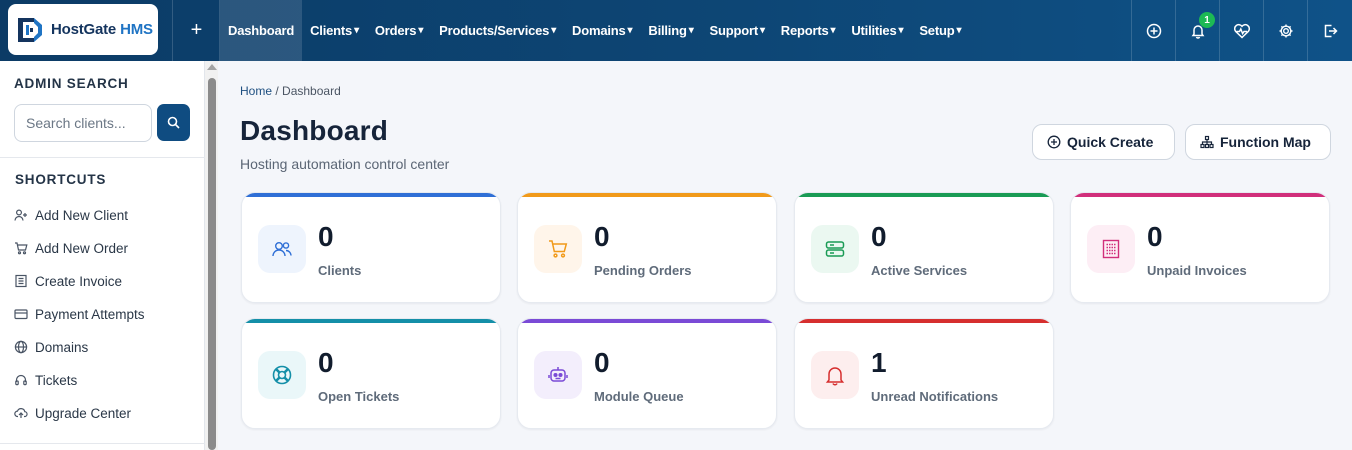 The height and width of the screenshot is (450, 1352). I want to click on stat-value: 1, so click(879, 362).